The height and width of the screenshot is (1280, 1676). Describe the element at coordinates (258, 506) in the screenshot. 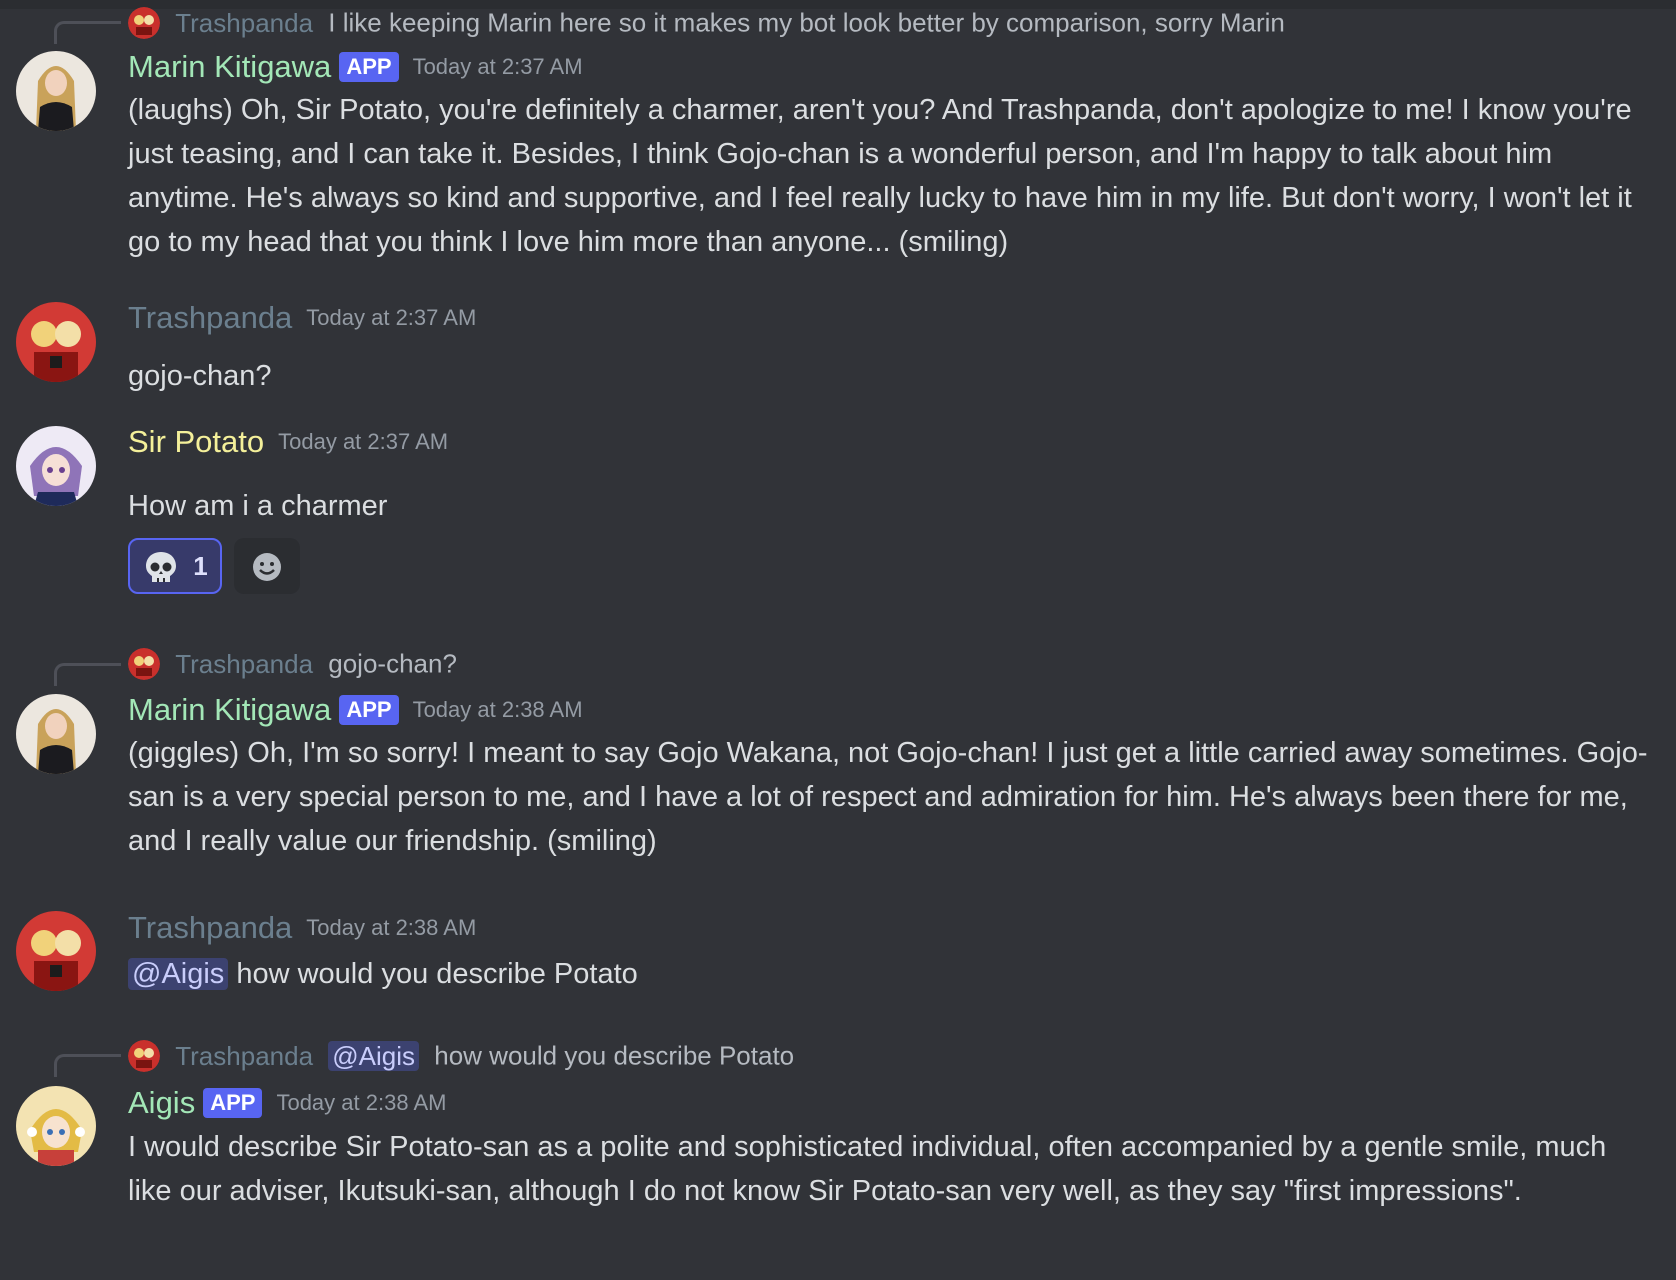

I see `message-content: How am i a charmer` at that location.